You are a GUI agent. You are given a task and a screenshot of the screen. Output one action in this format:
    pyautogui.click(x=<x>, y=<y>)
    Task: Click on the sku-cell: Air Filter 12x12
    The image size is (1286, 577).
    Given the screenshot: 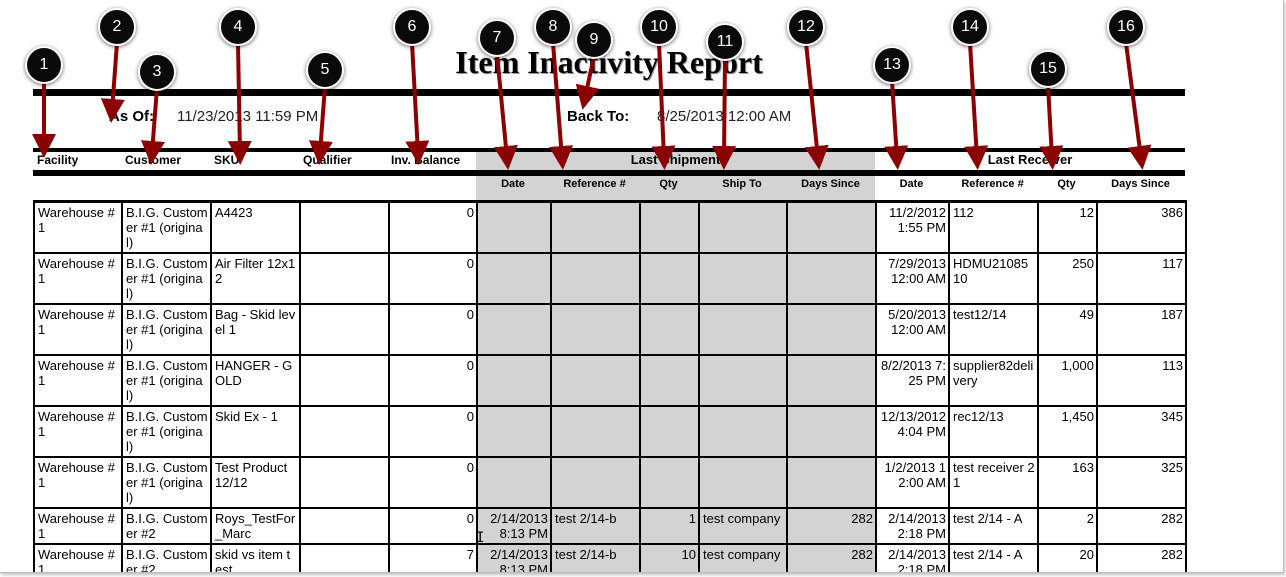 What is the action you would take?
    pyautogui.click(x=255, y=278)
    